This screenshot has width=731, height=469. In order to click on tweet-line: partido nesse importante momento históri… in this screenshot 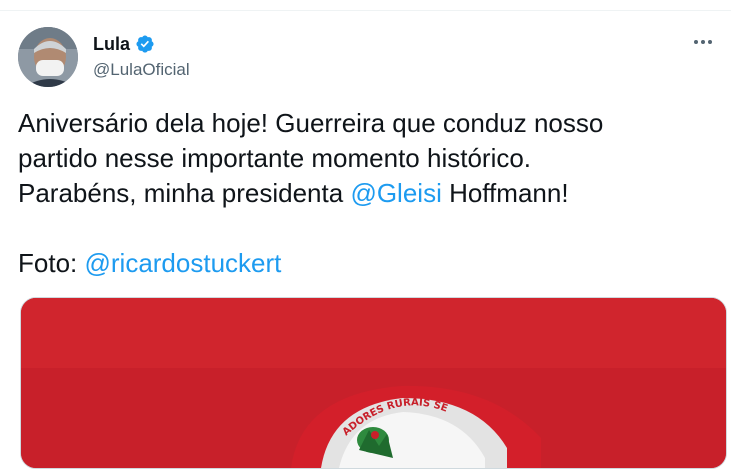, I will do `click(275, 158)`.